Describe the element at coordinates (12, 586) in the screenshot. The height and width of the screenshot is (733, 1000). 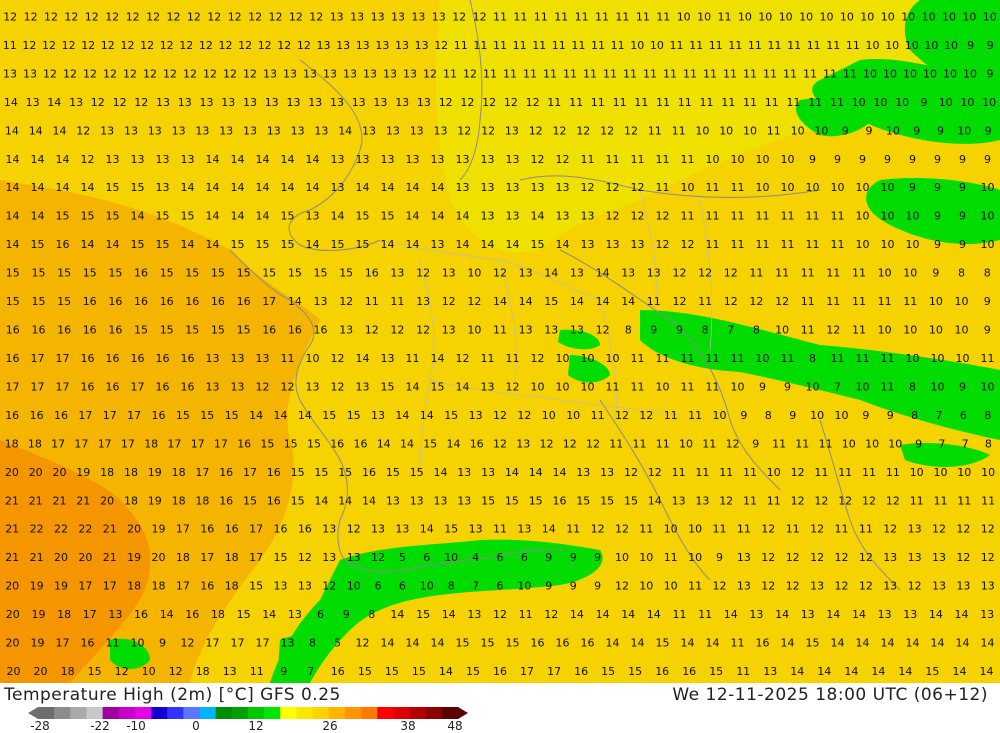
I see `temperature-value: 20` at that location.